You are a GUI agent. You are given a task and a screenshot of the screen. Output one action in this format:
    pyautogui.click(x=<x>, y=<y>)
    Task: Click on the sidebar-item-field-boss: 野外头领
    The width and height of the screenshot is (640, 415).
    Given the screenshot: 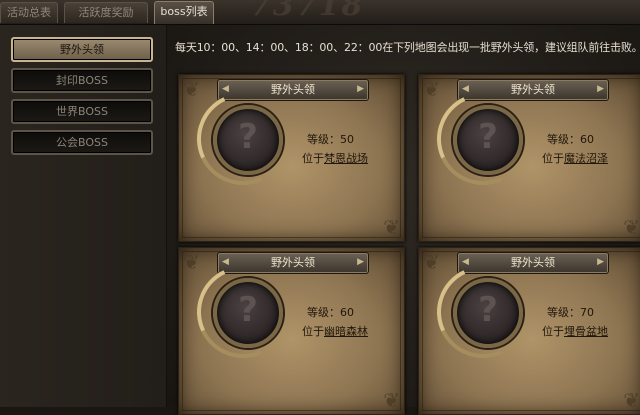 What is the action you would take?
    pyautogui.click(x=82, y=49)
    